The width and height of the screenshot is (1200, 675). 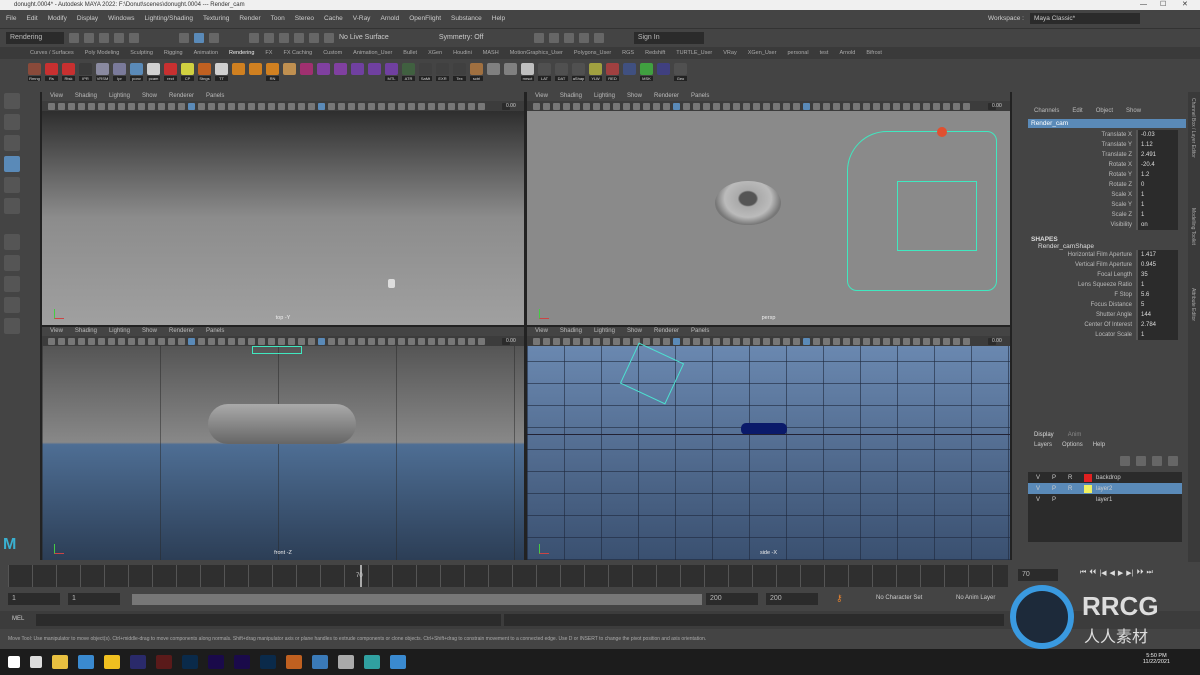 I want to click on attribute-name: Scale Y, so click(x=1082, y=205).